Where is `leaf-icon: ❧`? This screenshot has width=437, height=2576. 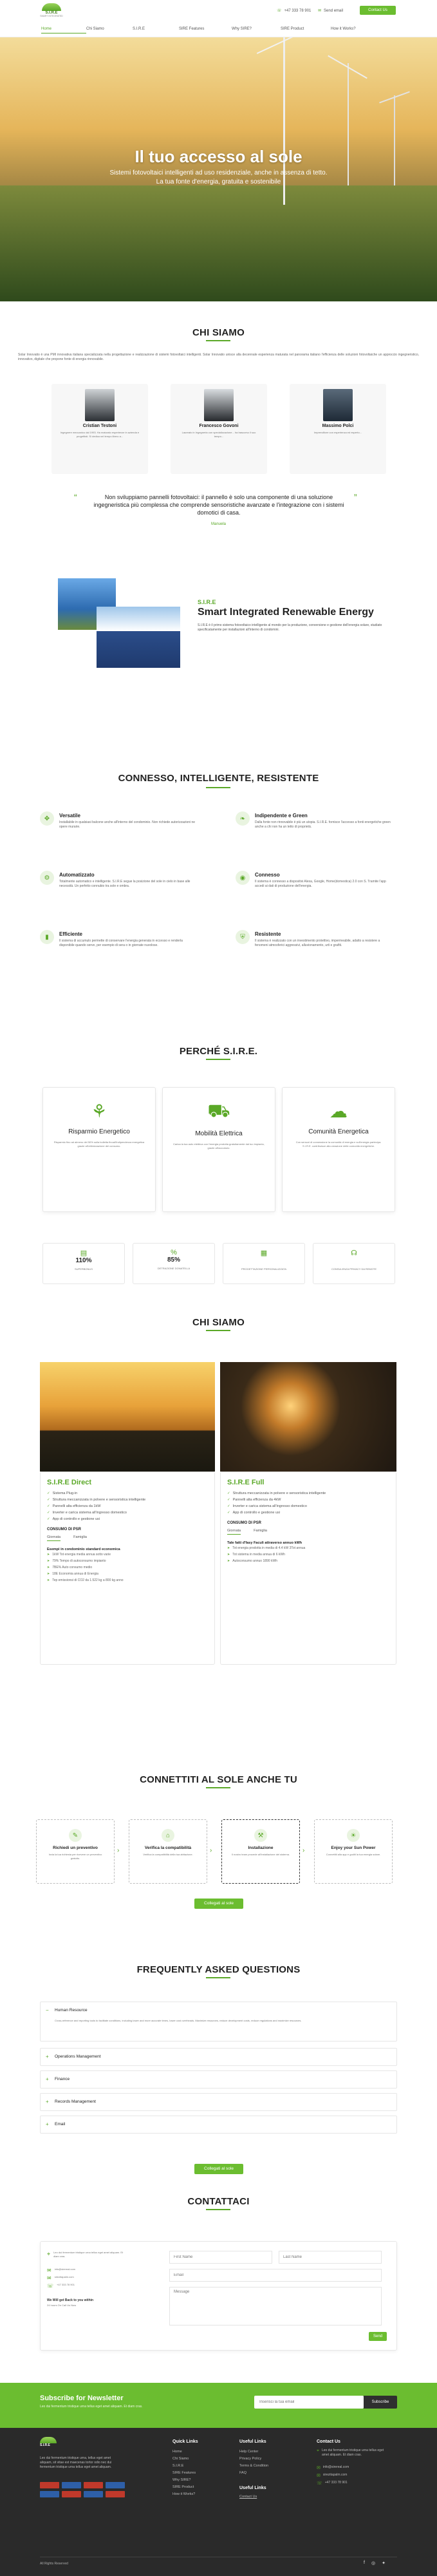
leaf-icon: ❧ is located at coordinates (243, 818).